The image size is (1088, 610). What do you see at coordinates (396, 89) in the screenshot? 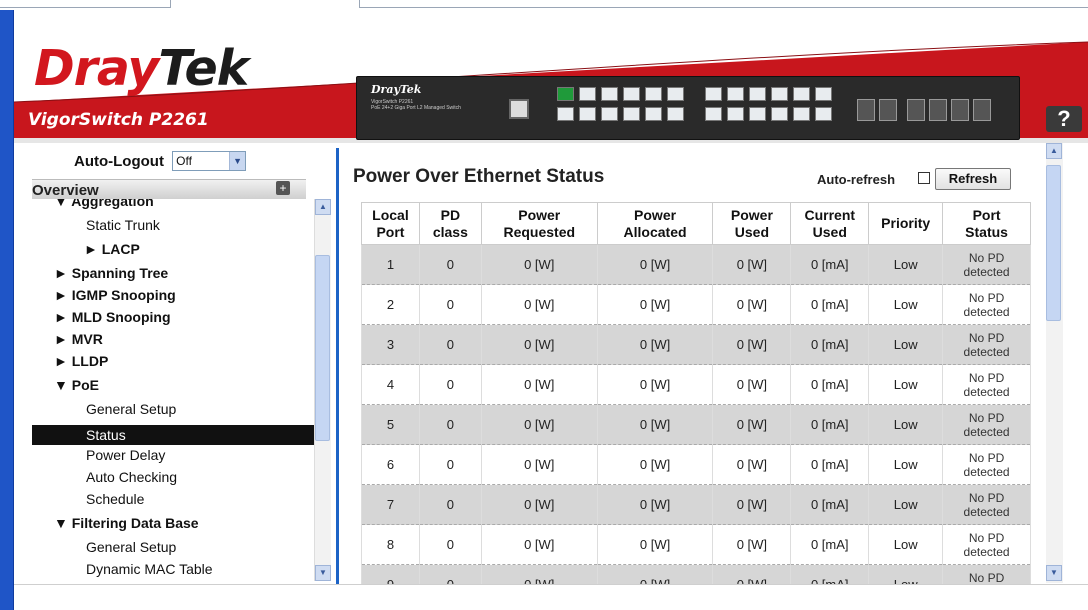
I see `device-logo: DrayTek` at bounding box center [396, 89].